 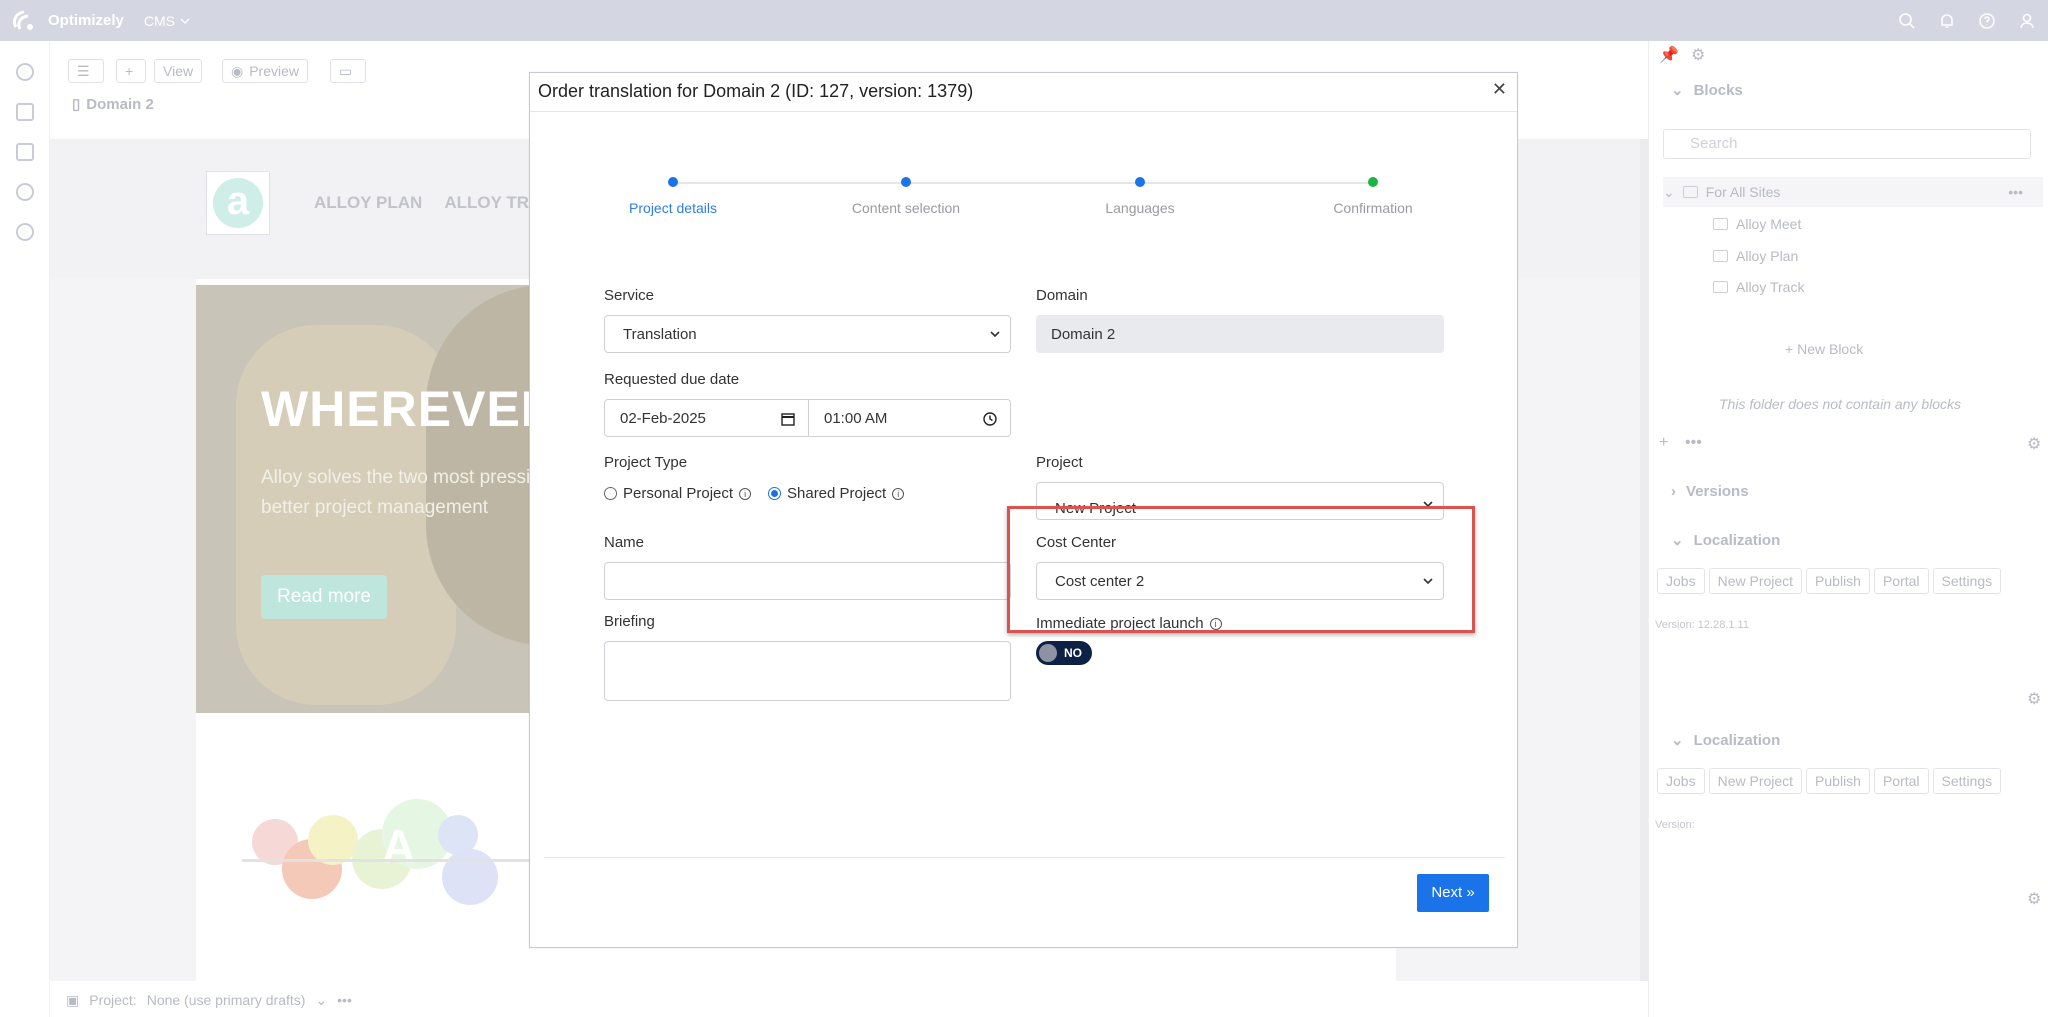 I want to click on read-more-button: Read more, so click(x=324, y=597).